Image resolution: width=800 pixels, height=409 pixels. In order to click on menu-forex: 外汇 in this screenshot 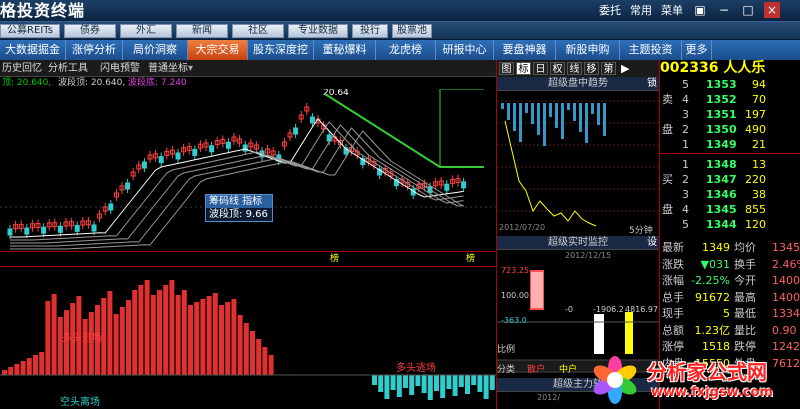, I will do `click(146, 31)`.